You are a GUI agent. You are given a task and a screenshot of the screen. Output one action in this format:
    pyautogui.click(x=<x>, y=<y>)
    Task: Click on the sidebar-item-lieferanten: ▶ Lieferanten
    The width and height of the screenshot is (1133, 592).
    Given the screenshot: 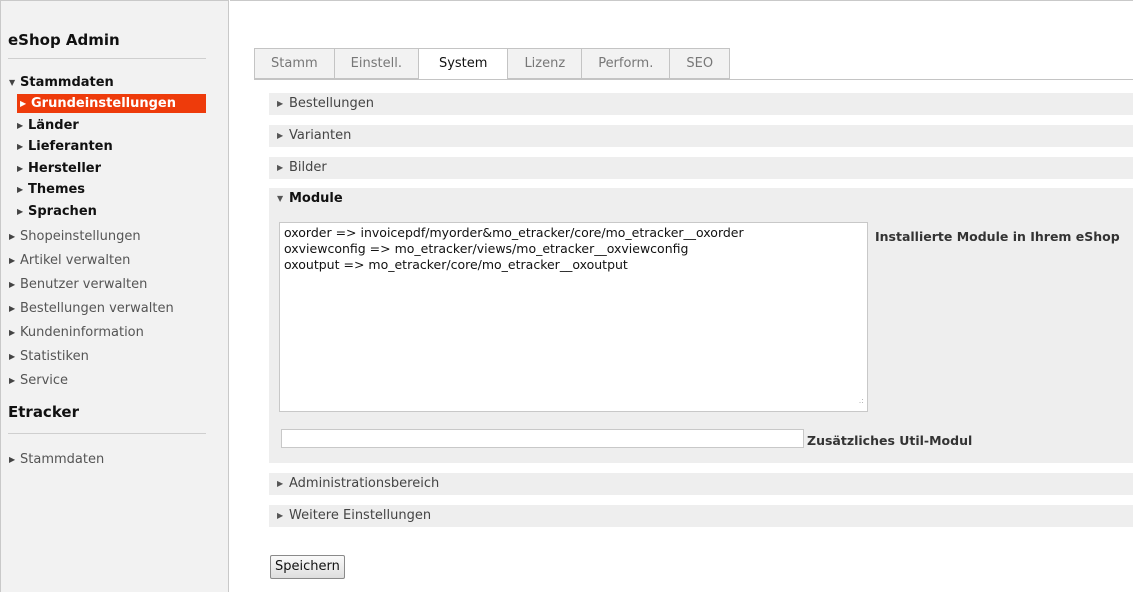 What is the action you would take?
    pyautogui.click(x=65, y=146)
    